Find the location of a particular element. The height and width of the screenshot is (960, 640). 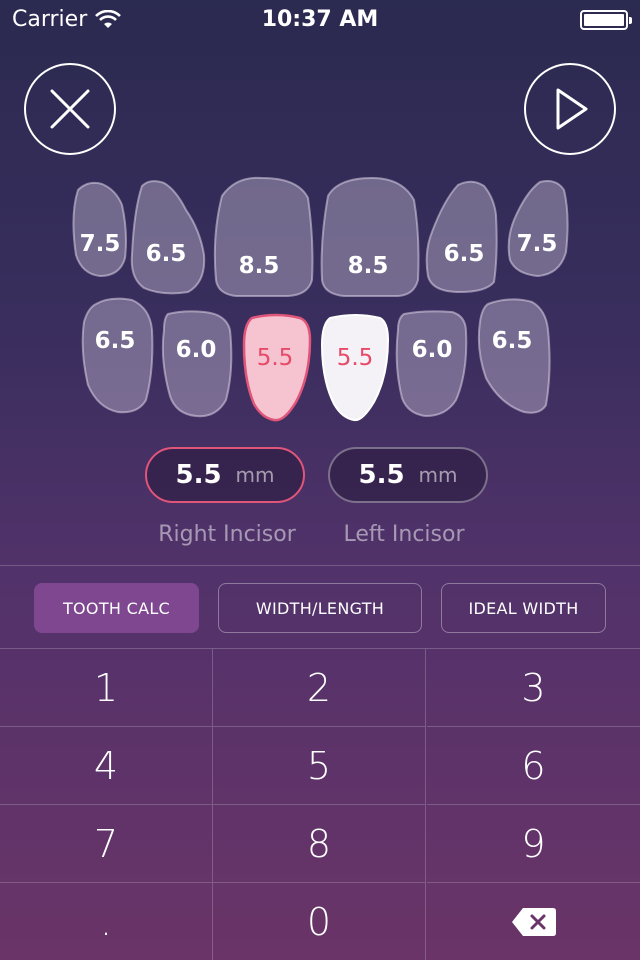

left-incisor-value-field: 5.5 mm is located at coordinates (408, 475).